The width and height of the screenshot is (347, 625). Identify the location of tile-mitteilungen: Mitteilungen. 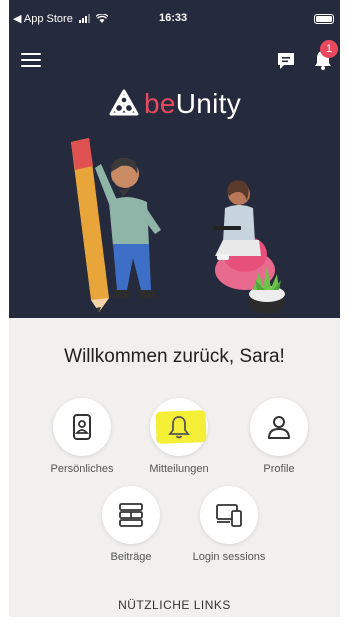
(179, 436).